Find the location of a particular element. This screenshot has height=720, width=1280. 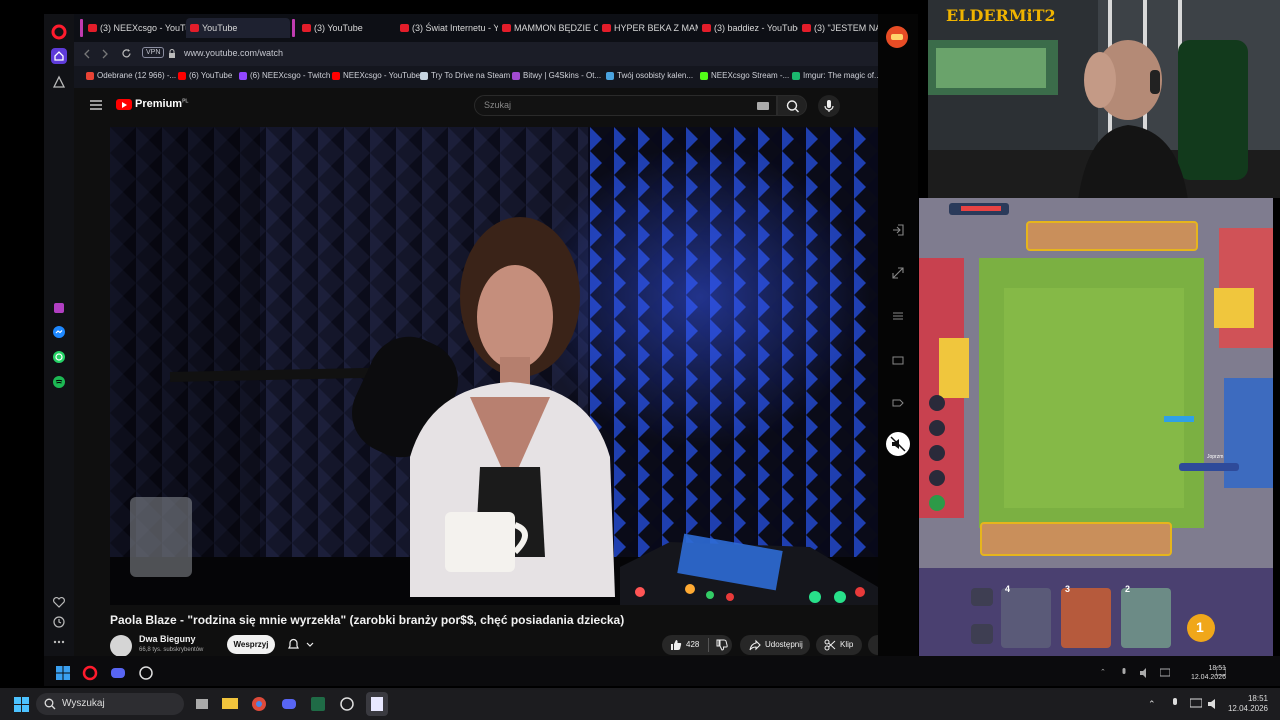

gaming-icon is located at coordinates (59, 308).